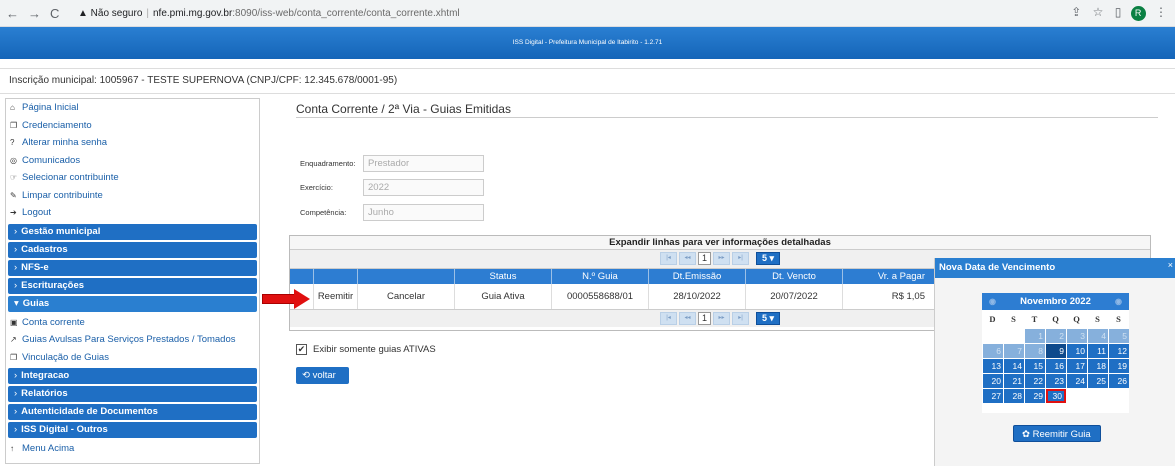  What do you see at coordinates (891, 296) in the screenshot?
I see `cell-vr-pagar: R$ 1,05` at bounding box center [891, 296].